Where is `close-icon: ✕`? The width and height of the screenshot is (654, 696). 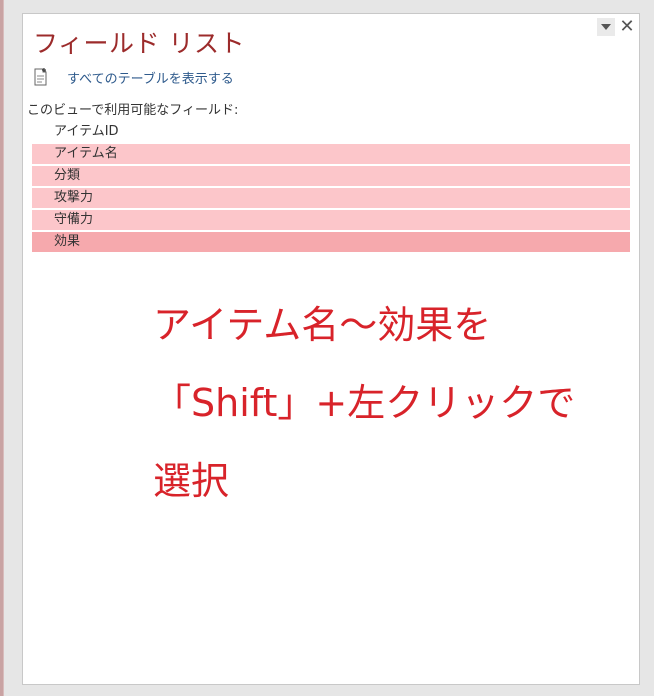 close-icon: ✕ is located at coordinates (627, 26).